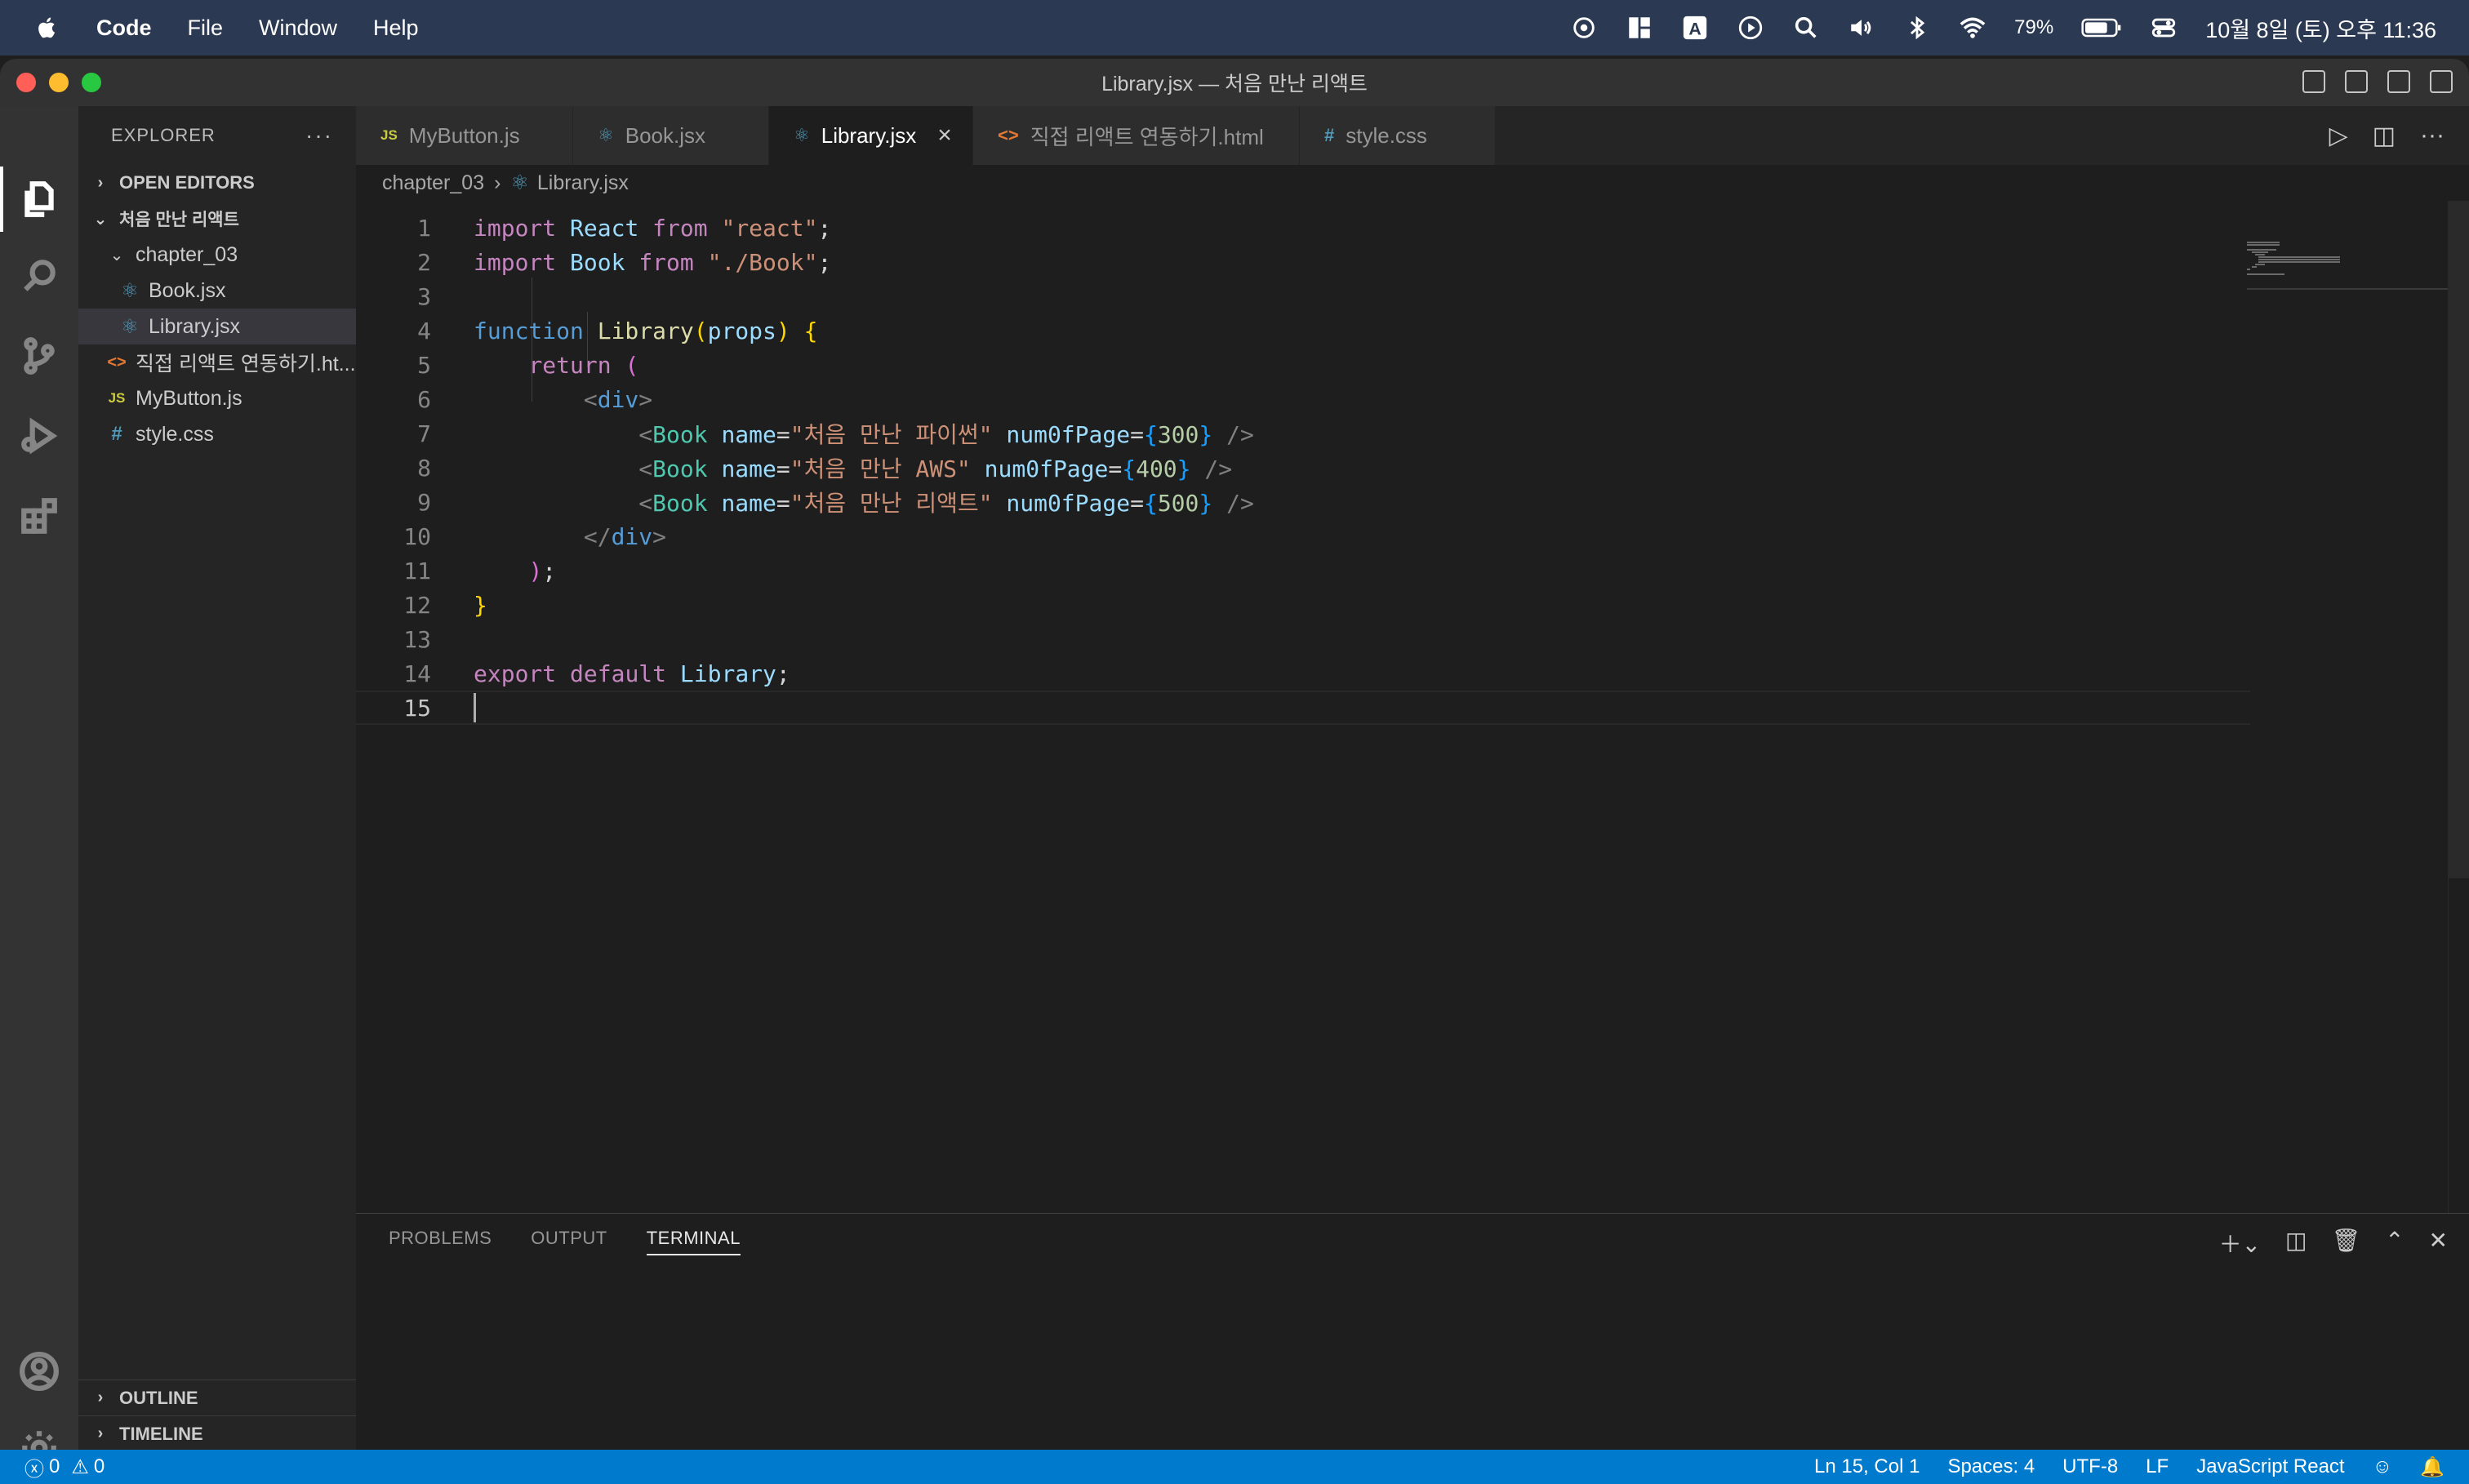 The height and width of the screenshot is (1484, 2469). Describe the element at coordinates (632, 365) in the screenshot. I see `token: (` at that location.